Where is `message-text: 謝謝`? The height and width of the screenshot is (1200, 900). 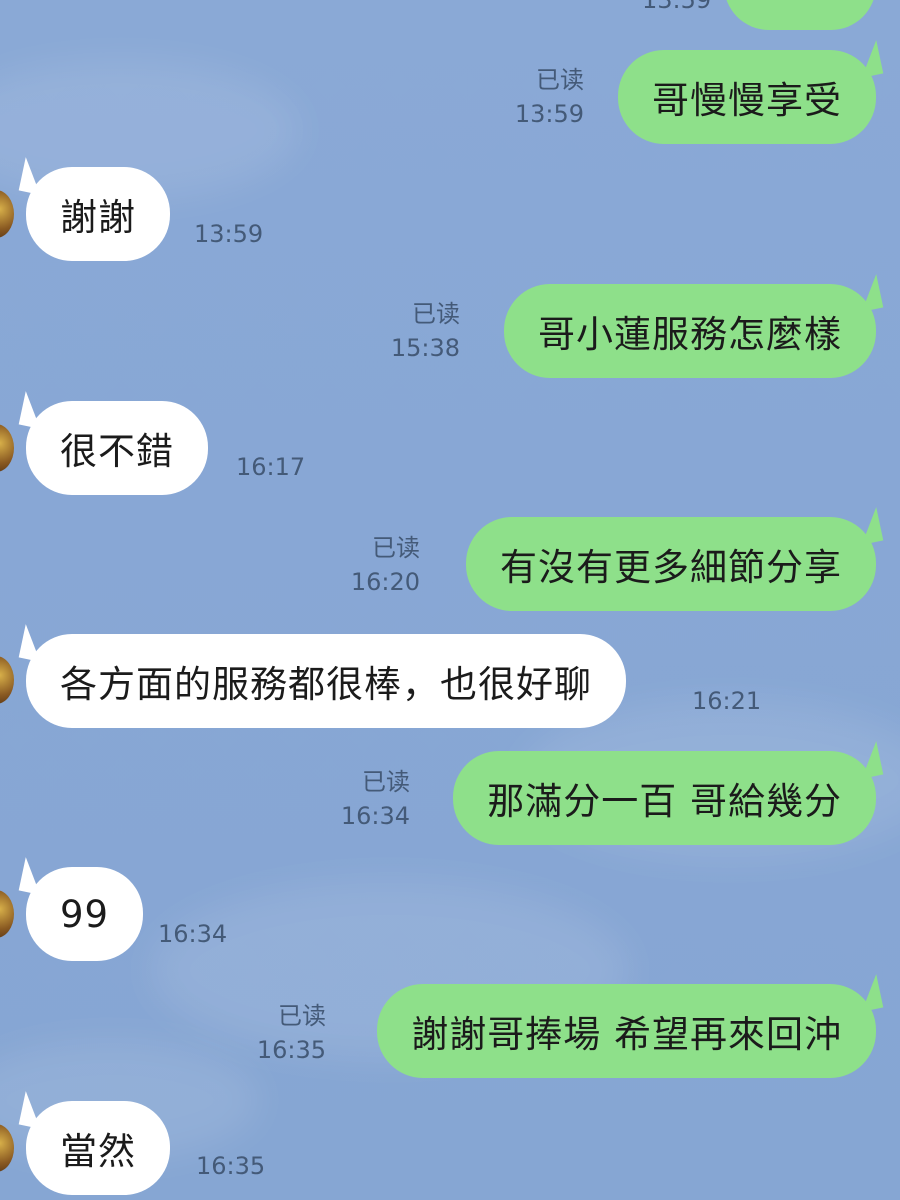
message-text: 謝謝 is located at coordinates (98, 217).